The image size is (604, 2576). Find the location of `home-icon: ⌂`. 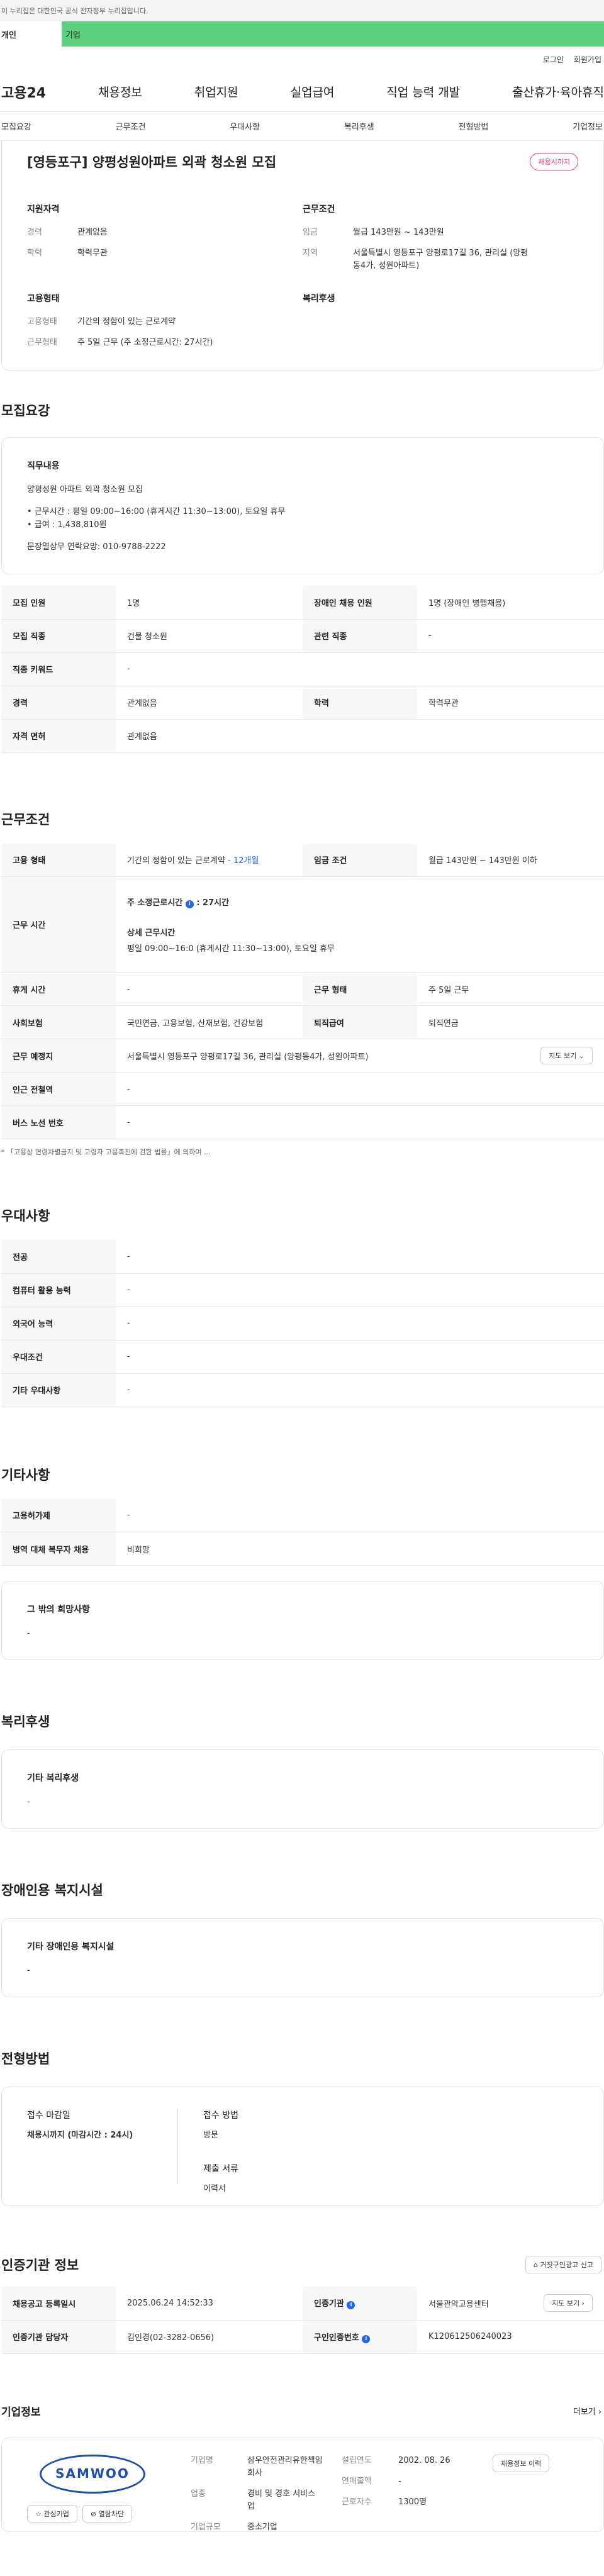

home-icon: ⌂ is located at coordinates (536, 2265).